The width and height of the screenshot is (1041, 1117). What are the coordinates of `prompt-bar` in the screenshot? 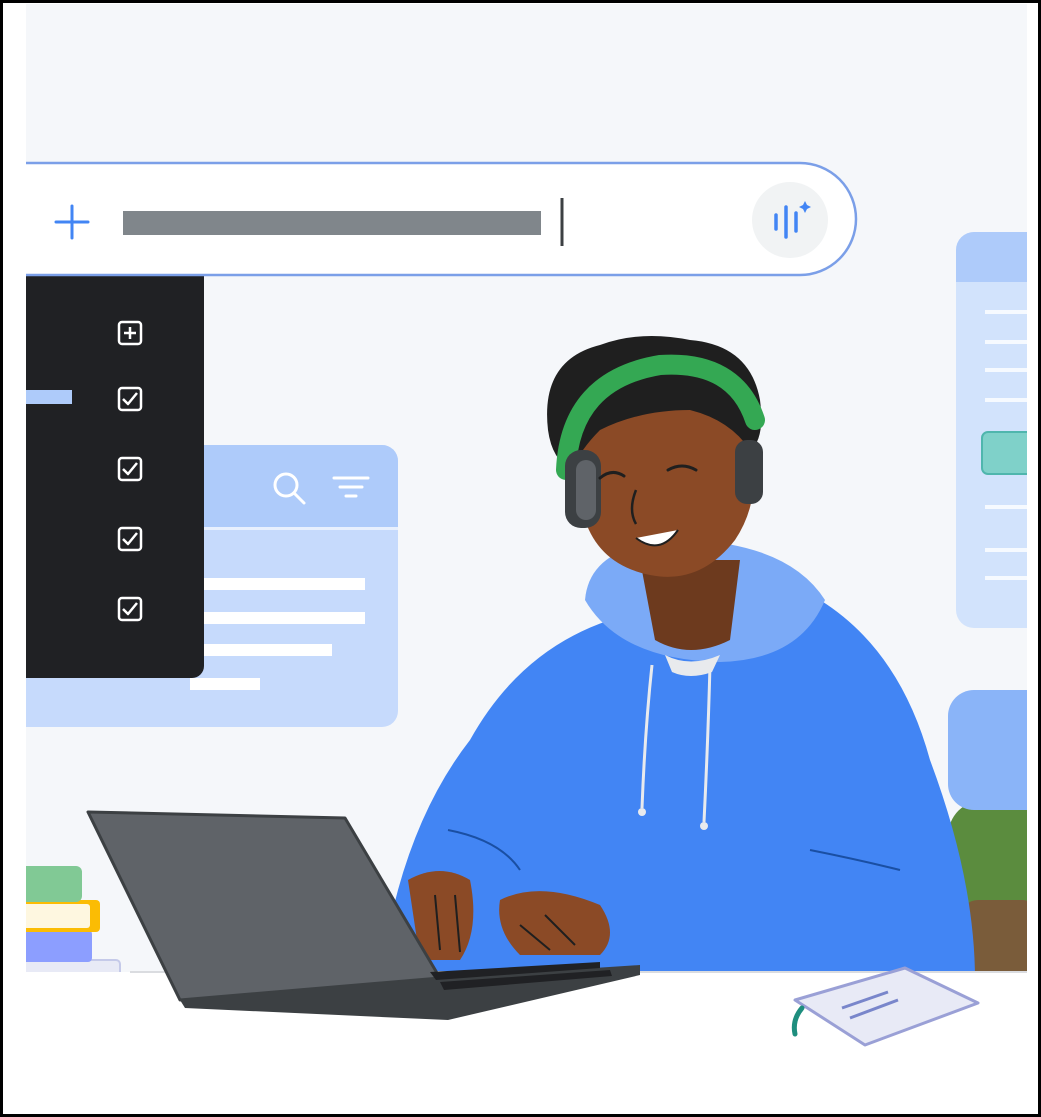 It's located at (429, 219).